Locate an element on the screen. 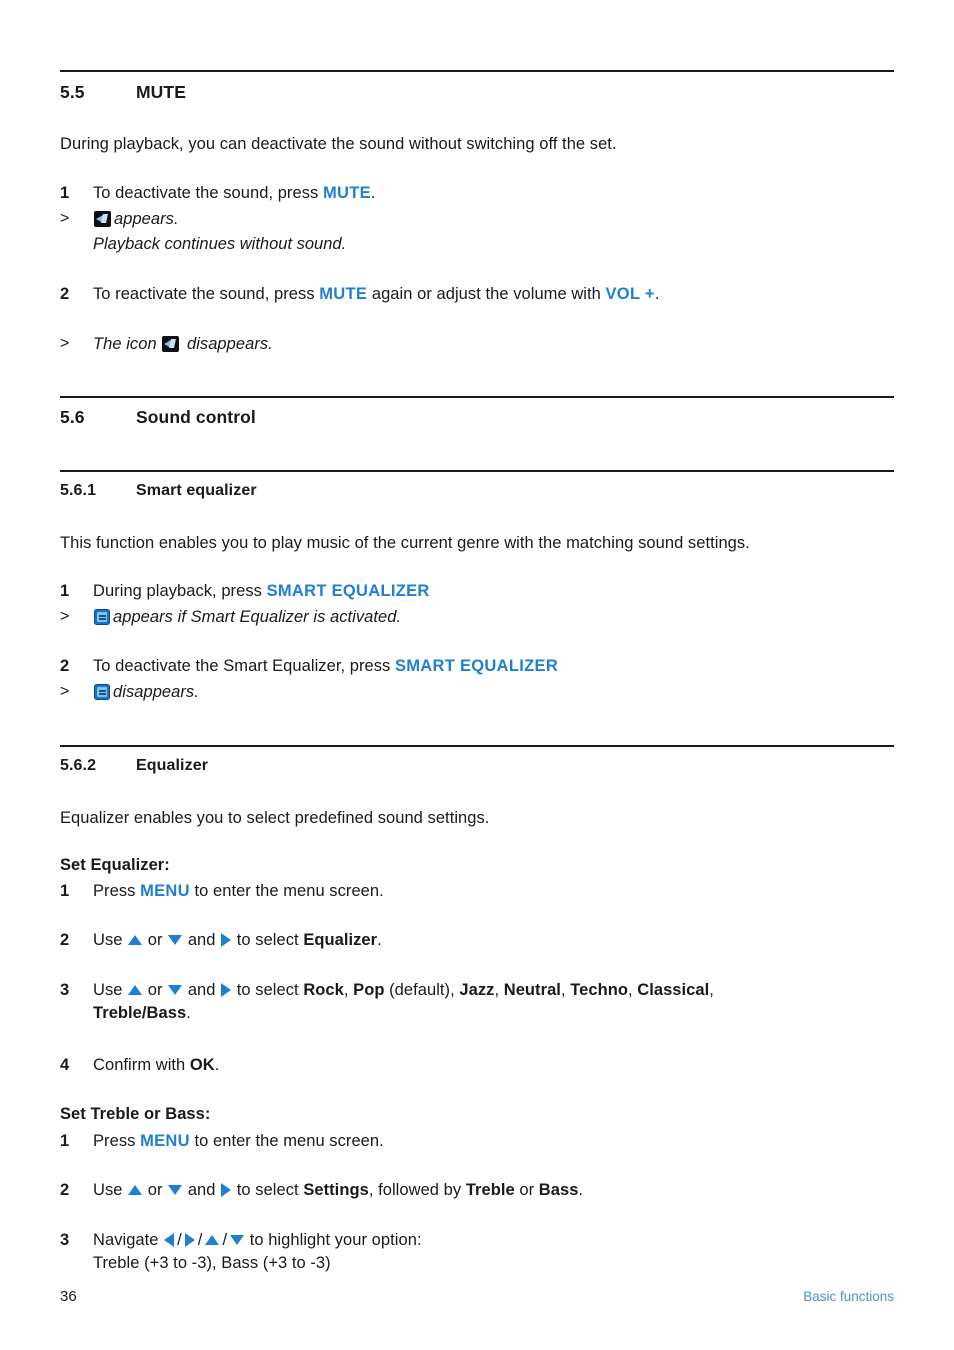  key-vol-plus: VOL + is located at coordinates (630, 294).